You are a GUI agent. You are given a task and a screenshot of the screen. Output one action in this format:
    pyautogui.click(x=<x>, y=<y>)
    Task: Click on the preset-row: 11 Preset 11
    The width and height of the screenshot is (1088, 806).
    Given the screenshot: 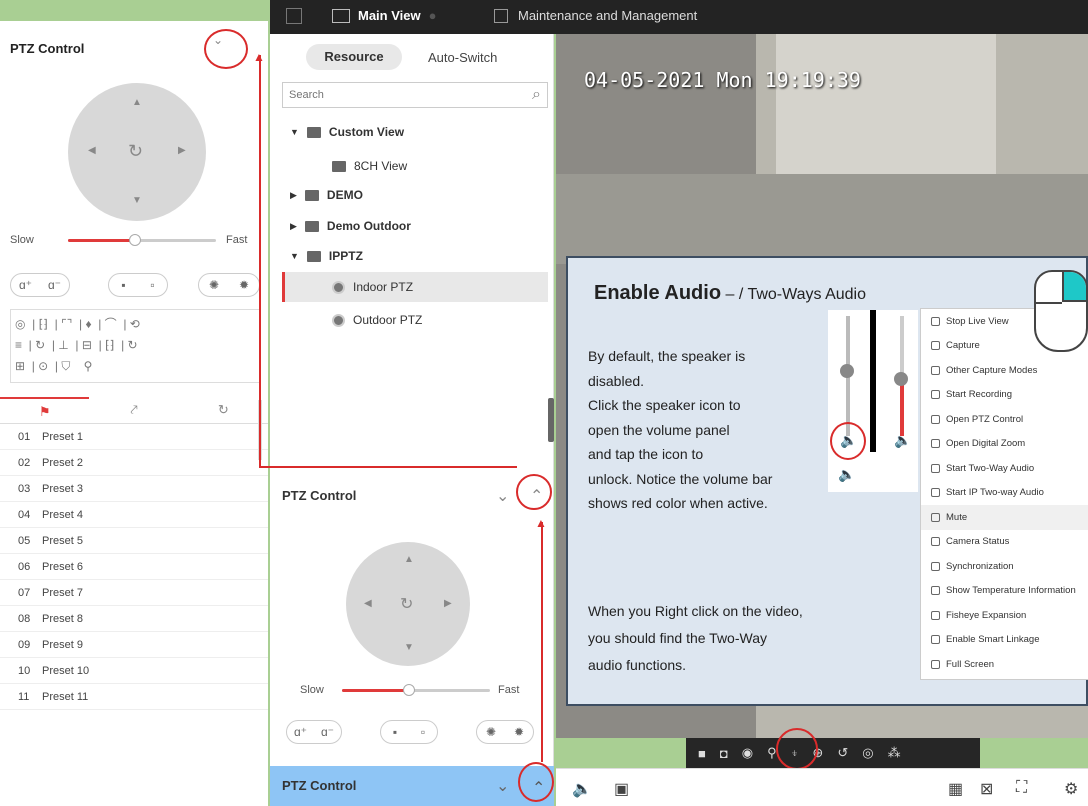 What is the action you would take?
    pyautogui.click(x=134, y=697)
    